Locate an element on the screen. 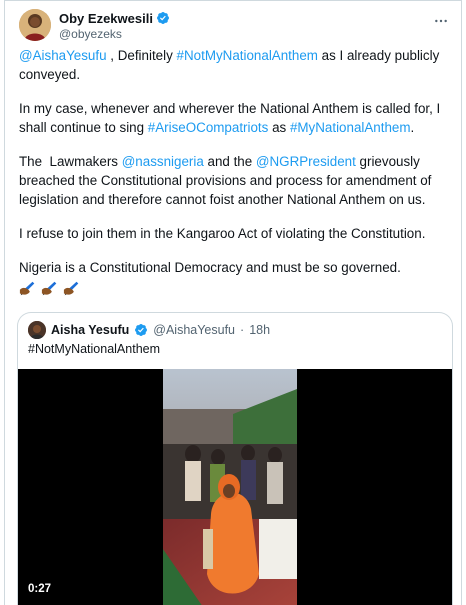  emoji-row is located at coordinates (236, 289).